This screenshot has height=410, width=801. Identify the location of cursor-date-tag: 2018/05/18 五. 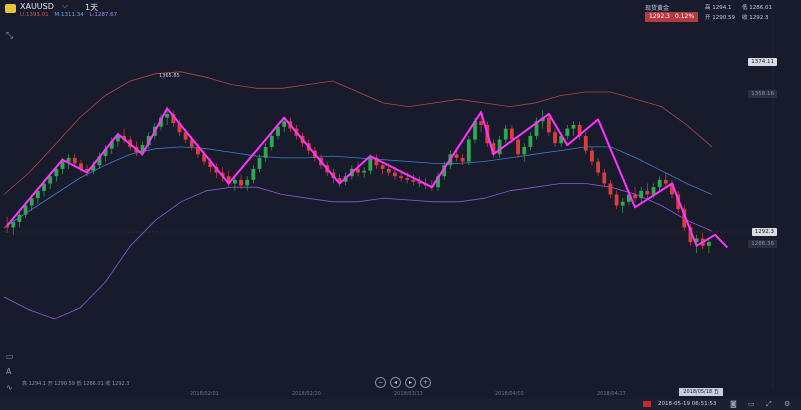
(701, 392).